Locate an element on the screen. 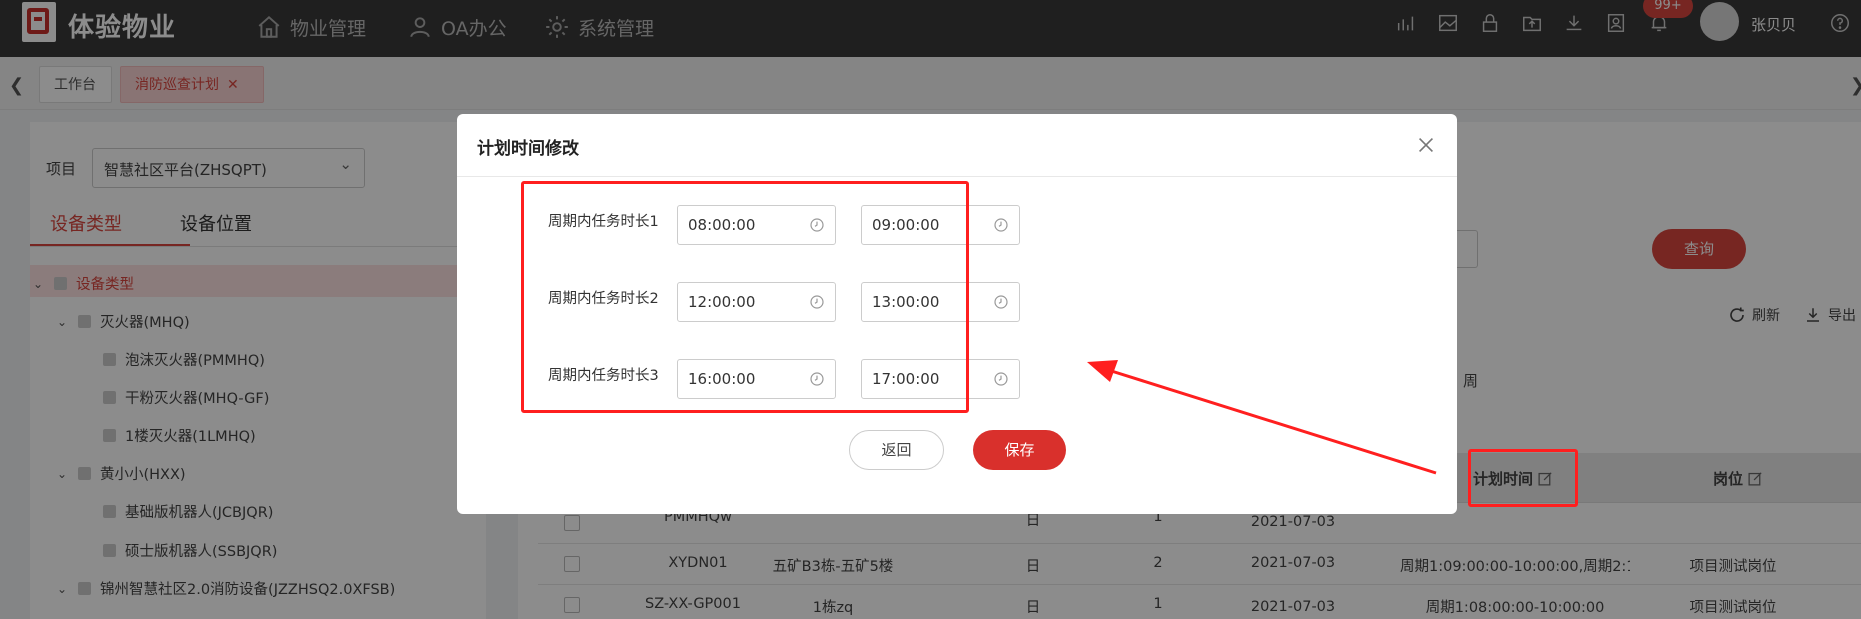 This screenshot has width=1861, height=619. dialog-divider is located at coordinates (957, 176).